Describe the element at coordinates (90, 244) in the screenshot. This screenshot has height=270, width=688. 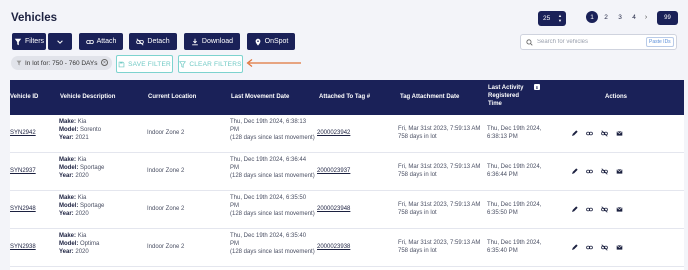
I see `model-value: Optima` at that location.